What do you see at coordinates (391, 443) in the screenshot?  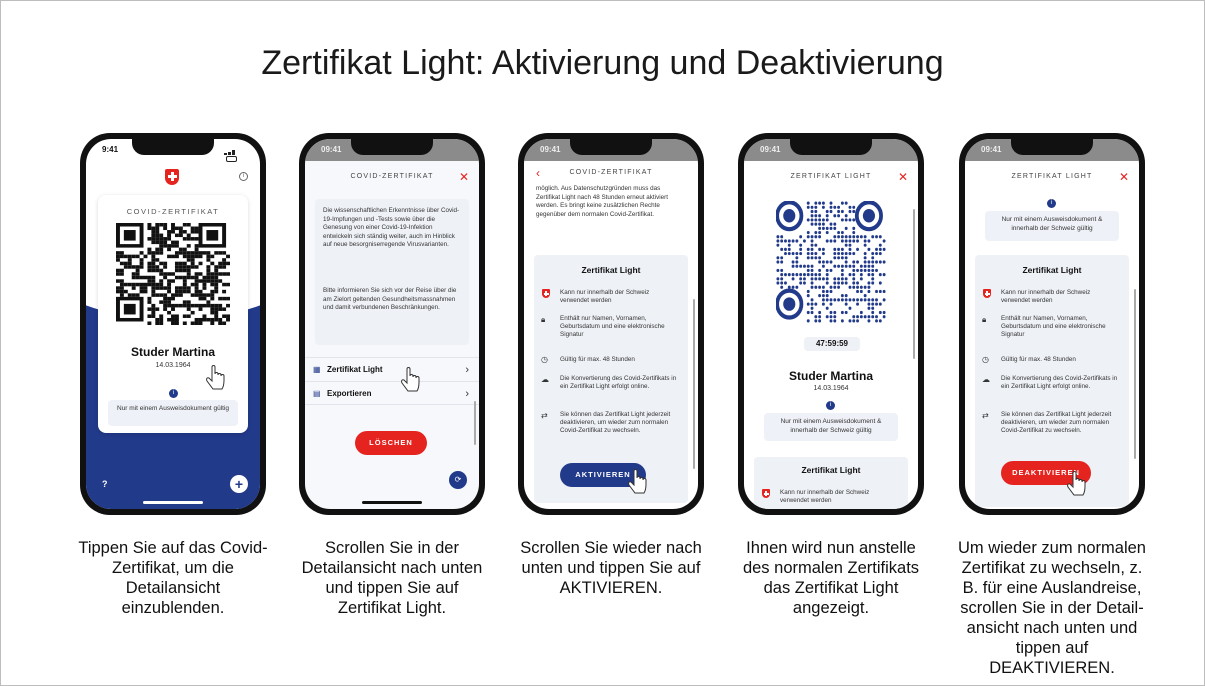 I see `delete-button: LÖSCHEN` at bounding box center [391, 443].